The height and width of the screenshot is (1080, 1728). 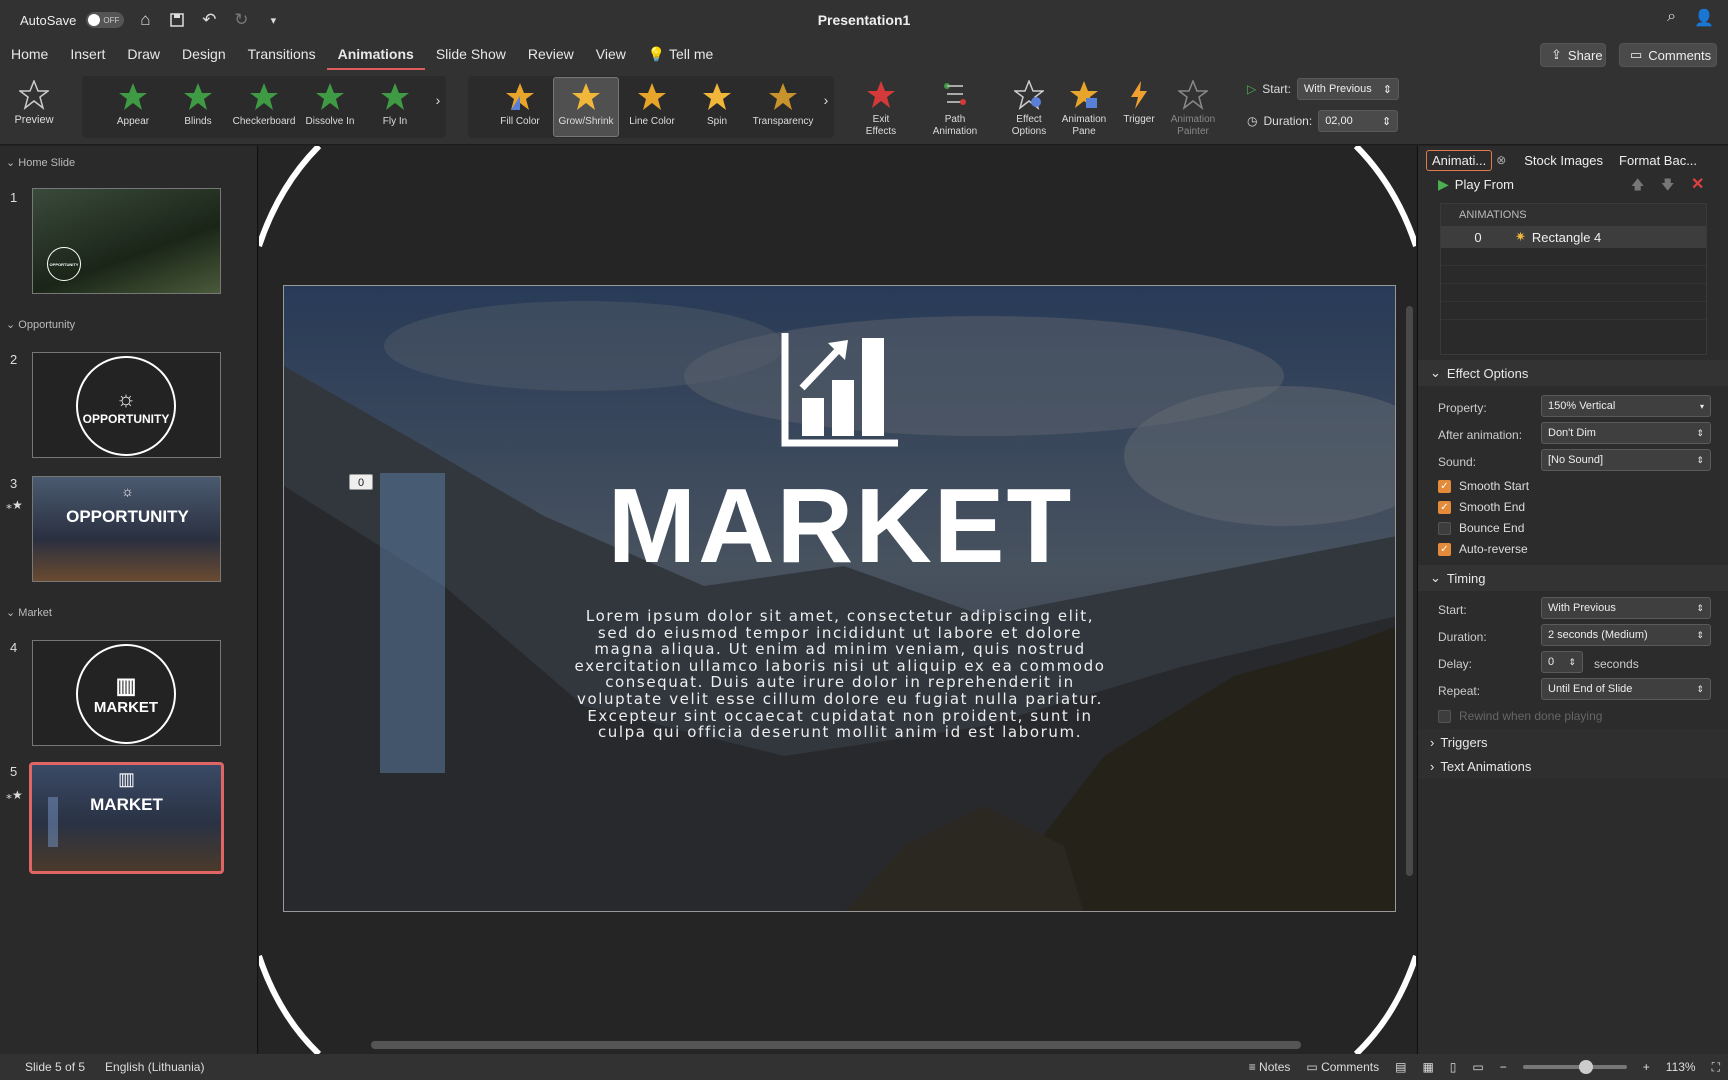 I want to click on effect-options-button: Effect Options, so click(x=1029, y=107).